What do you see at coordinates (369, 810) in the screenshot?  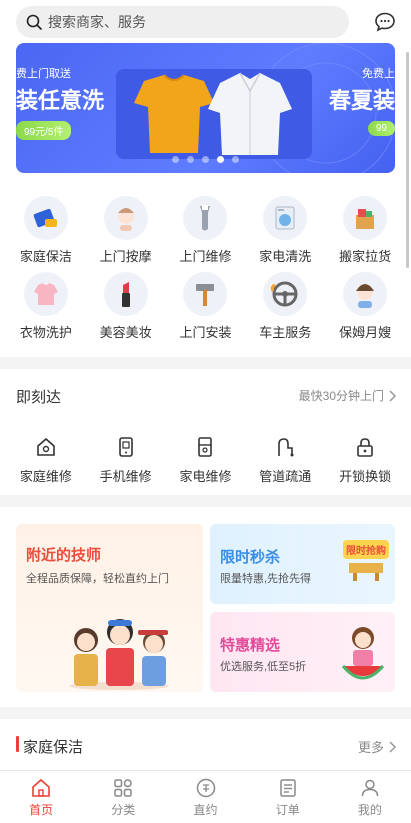 I see `nav-label: 我的` at bounding box center [369, 810].